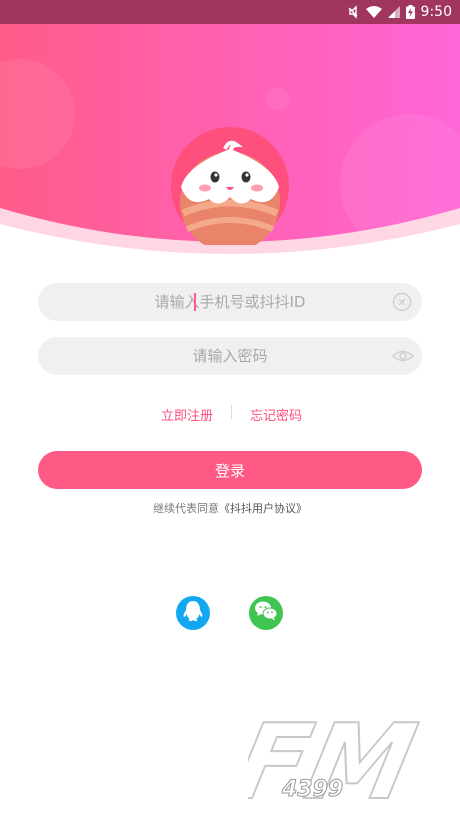 This screenshot has width=460, height=819. Describe the element at coordinates (186, 508) in the screenshot. I see `agreement-prefix: 继续代表同意` at that location.